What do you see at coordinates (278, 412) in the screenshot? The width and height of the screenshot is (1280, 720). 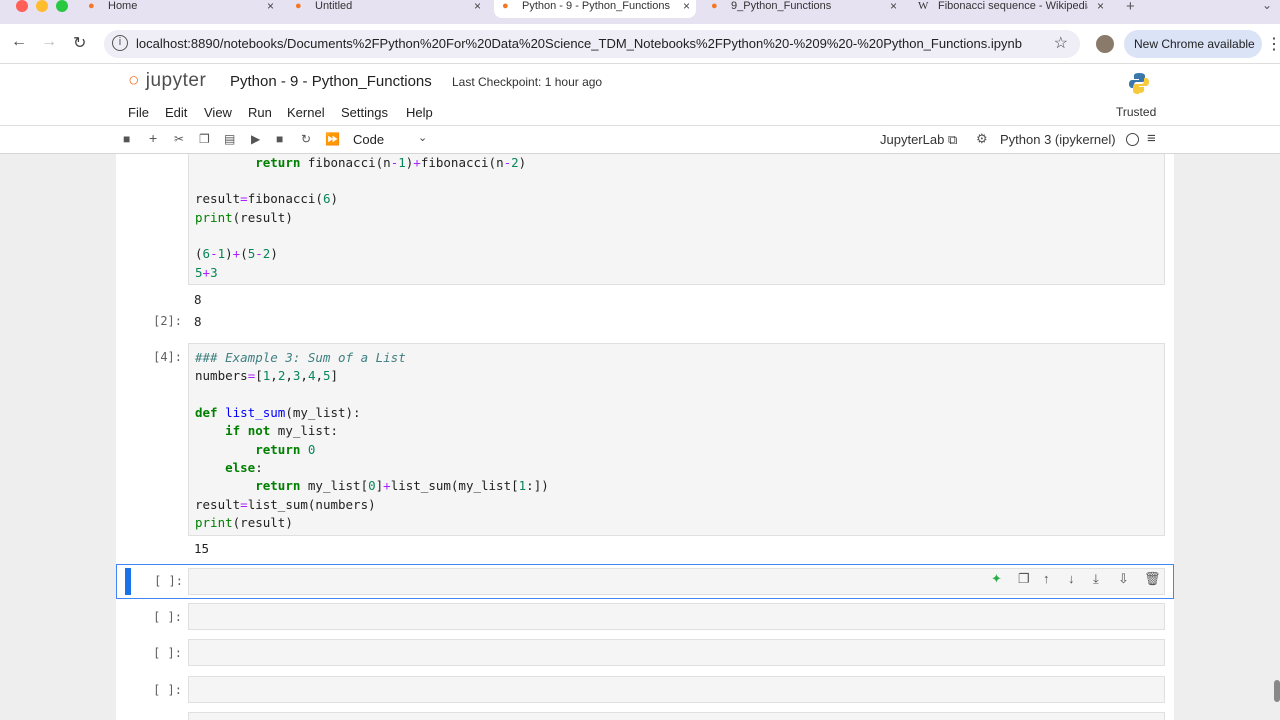 I see `code-line: def list_sum(my_list):` at bounding box center [278, 412].